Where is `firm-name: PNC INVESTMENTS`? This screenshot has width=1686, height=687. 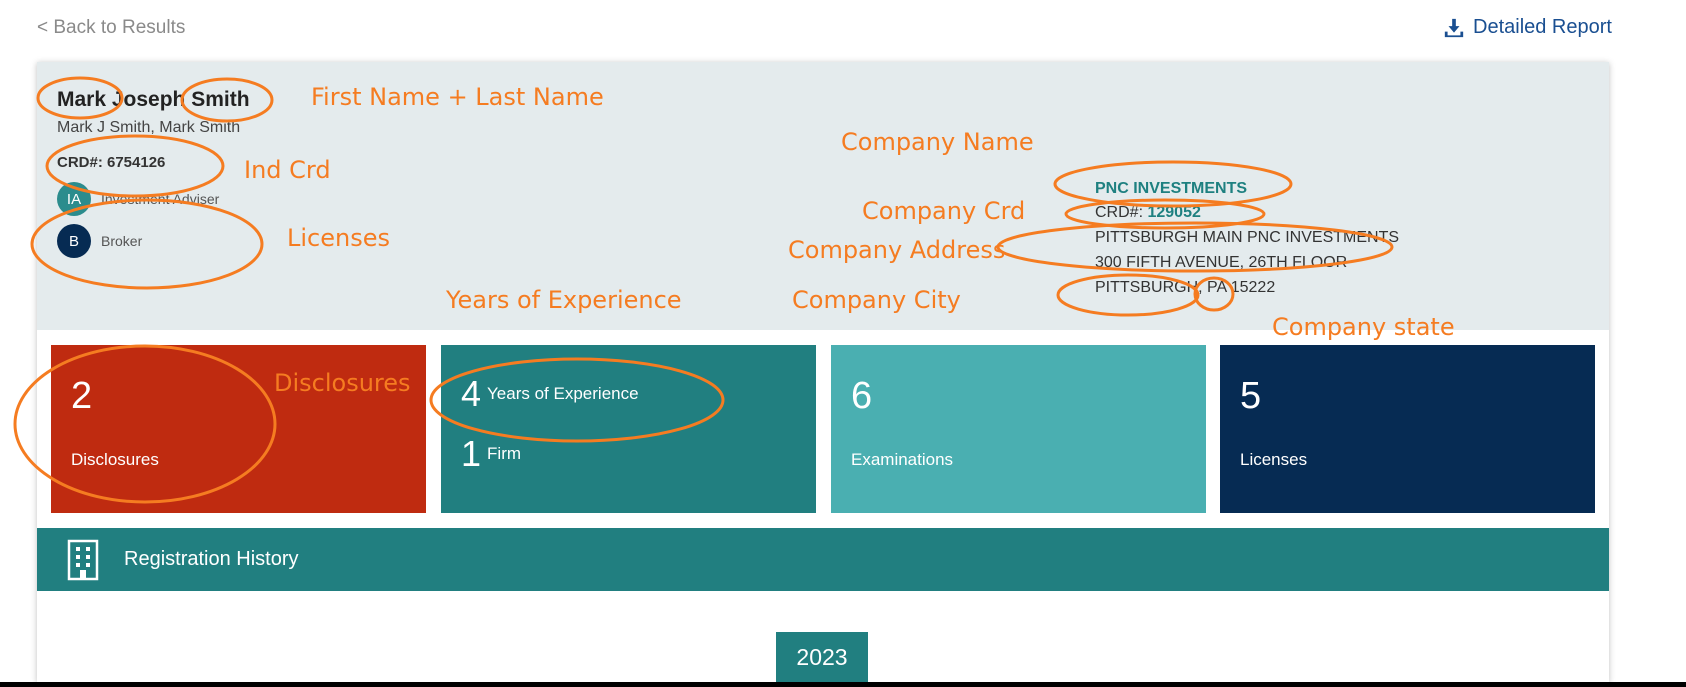
firm-name: PNC INVESTMENTS is located at coordinates (1171, 189).